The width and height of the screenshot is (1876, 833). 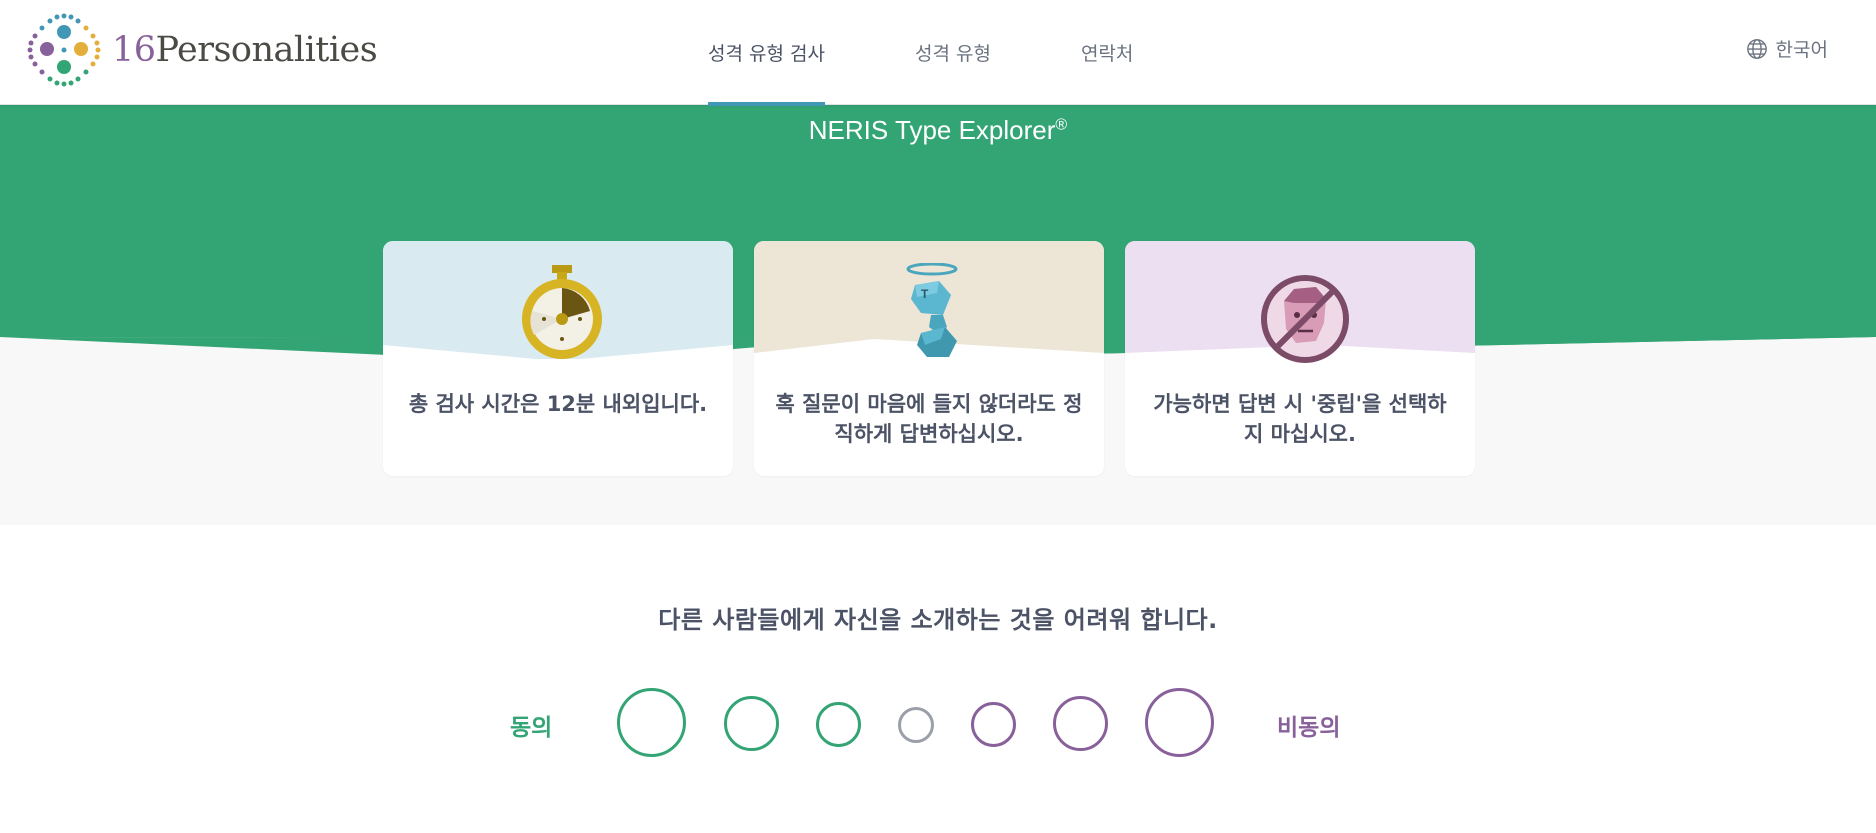 I want to click on language-selector: 한국어, so click(x=1787, y=48).